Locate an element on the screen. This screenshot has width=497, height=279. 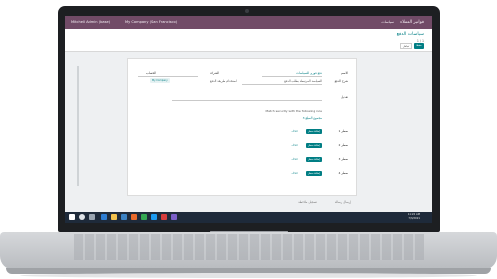
send-message-button: إرسال رسالة is located at coordinates (343, 202).